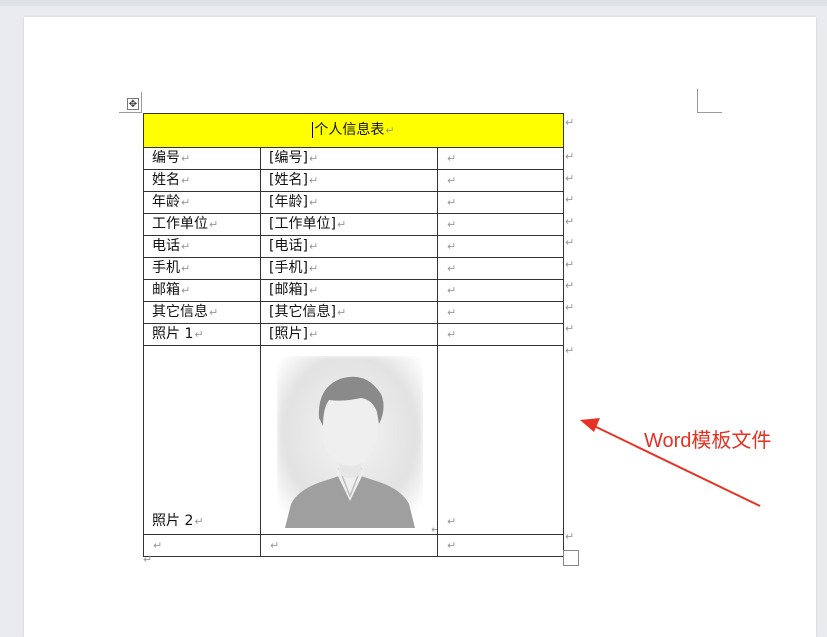  I want to click on field-value-cell: [其它信息]↵, so click(349, 312).